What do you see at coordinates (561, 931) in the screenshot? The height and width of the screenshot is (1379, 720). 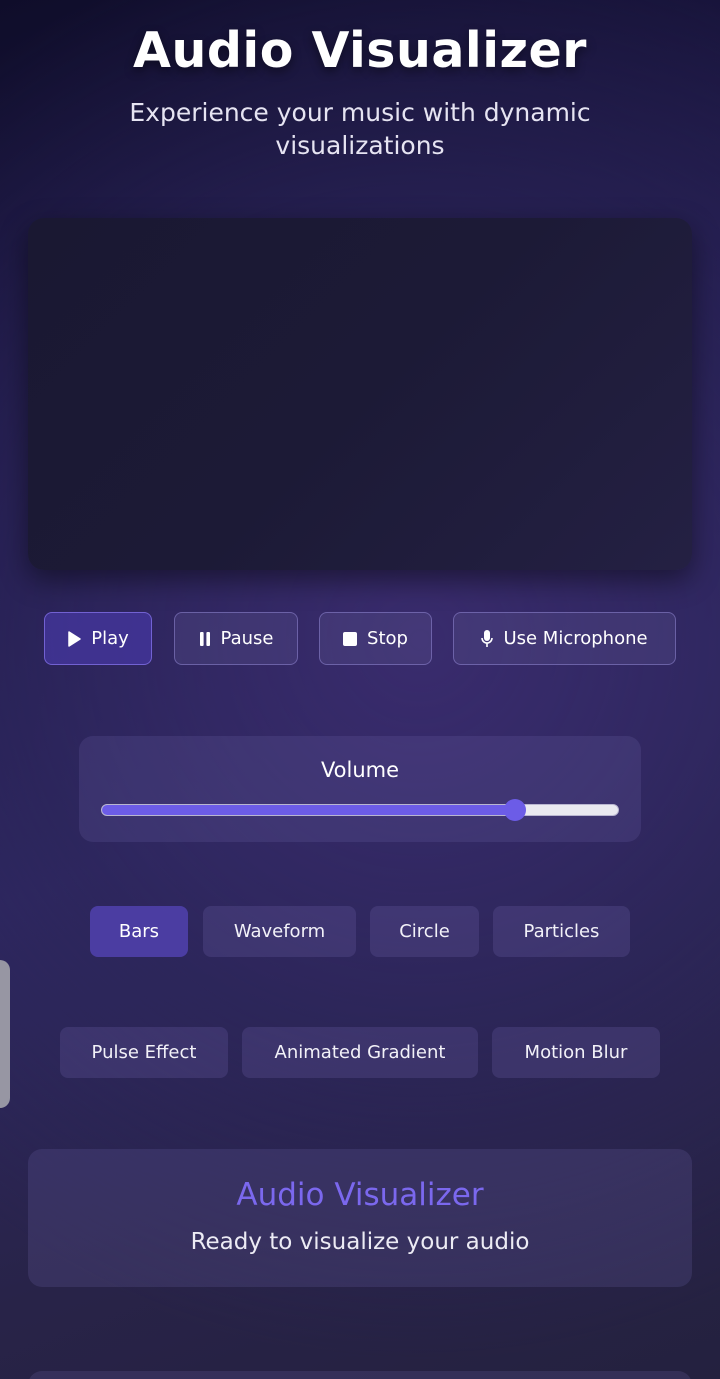 I see `viz-type-particles: Particles` at bounding box center [561, 931].